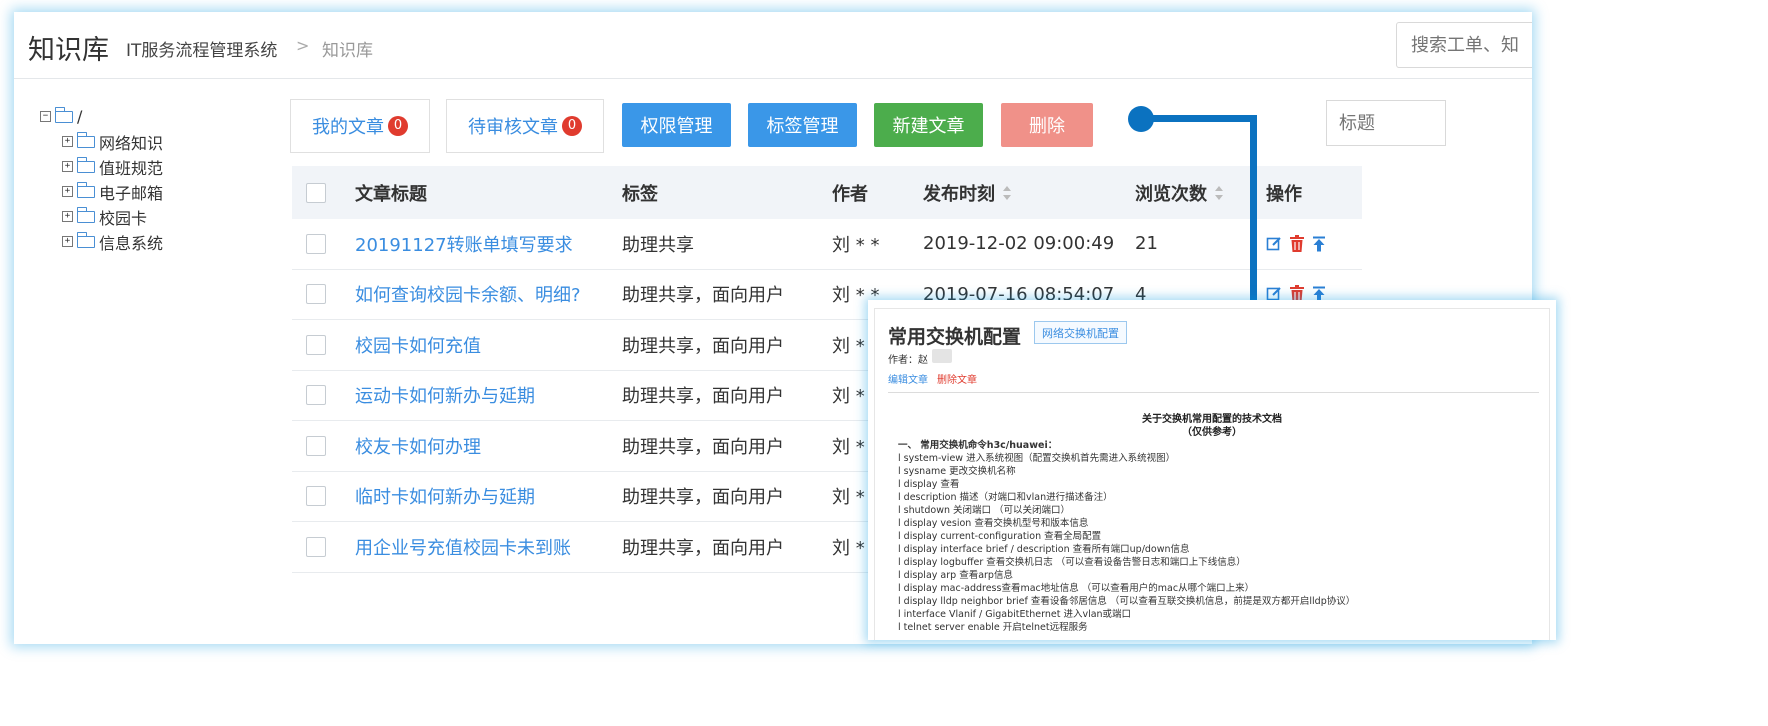 The image size is (1768, 726). Describe the element at coordinates (360, 126) in the screenshot. I see `my-articles-tab: 我的文章 0` at that location.